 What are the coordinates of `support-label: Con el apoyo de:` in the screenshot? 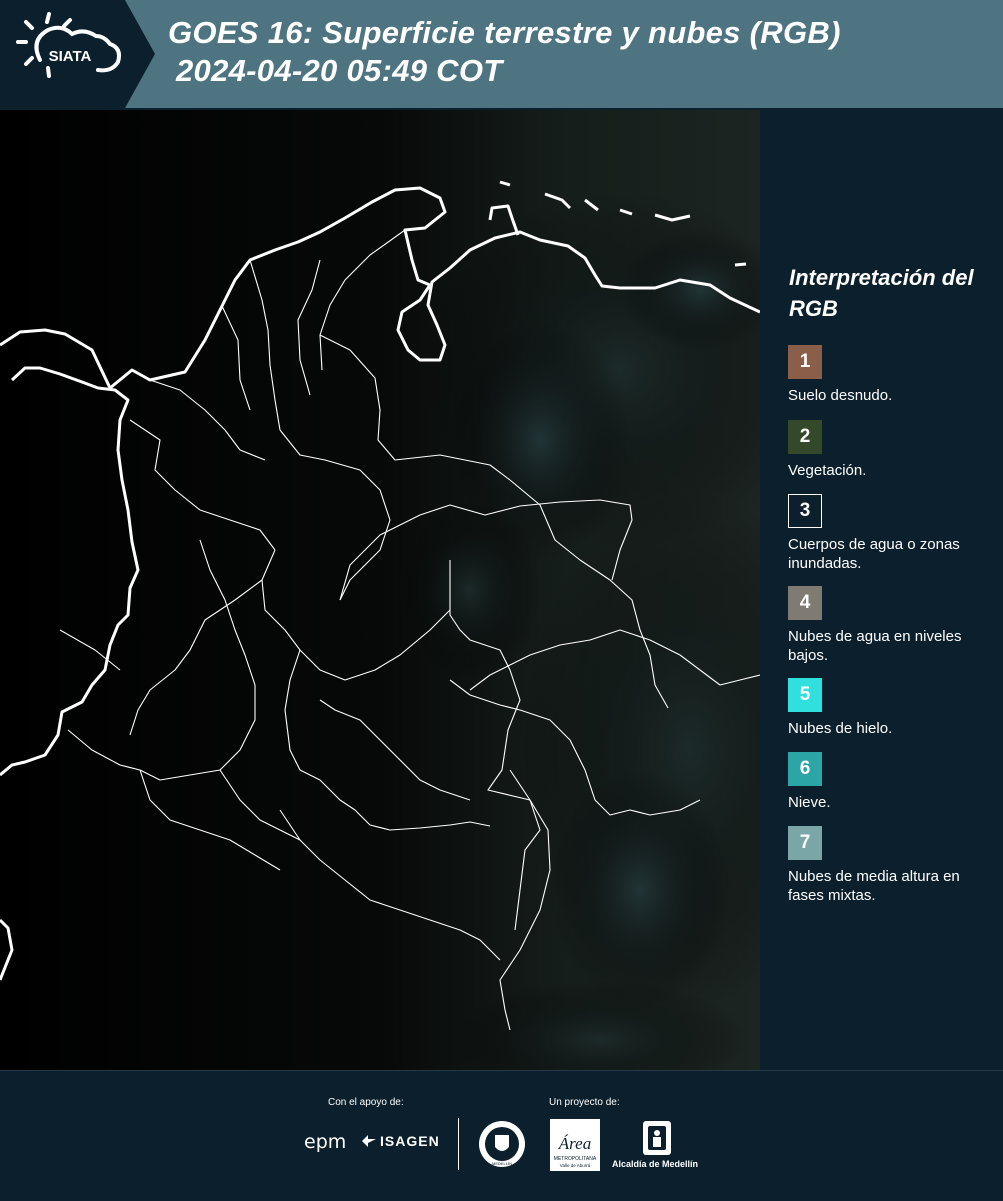 It's located at (366, 1102).